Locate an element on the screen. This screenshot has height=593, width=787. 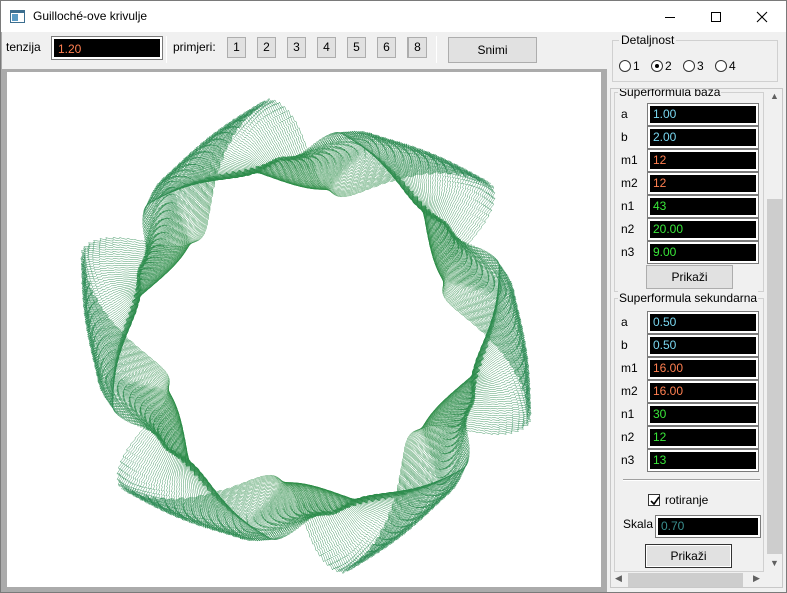
secondary-param-label: a is located at coordinates (624, 322).